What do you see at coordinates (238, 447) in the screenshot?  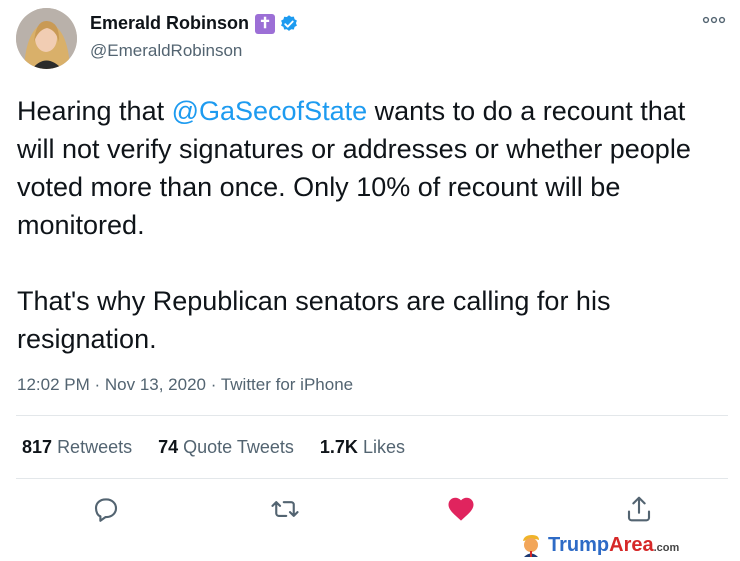 I see `quotes-label: Quote Tweets` at bounding box center [238, 447].